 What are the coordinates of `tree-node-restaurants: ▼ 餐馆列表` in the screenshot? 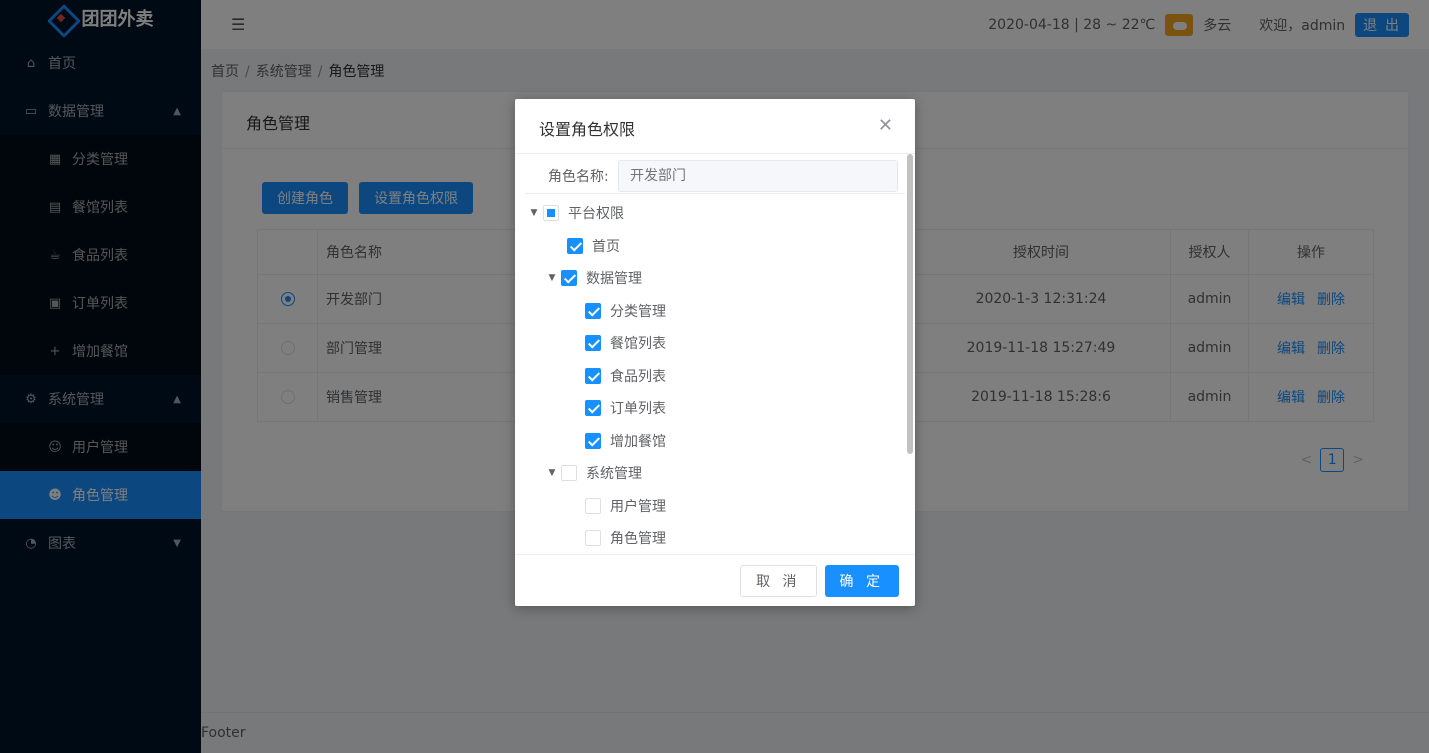 It's located at (715, 343).